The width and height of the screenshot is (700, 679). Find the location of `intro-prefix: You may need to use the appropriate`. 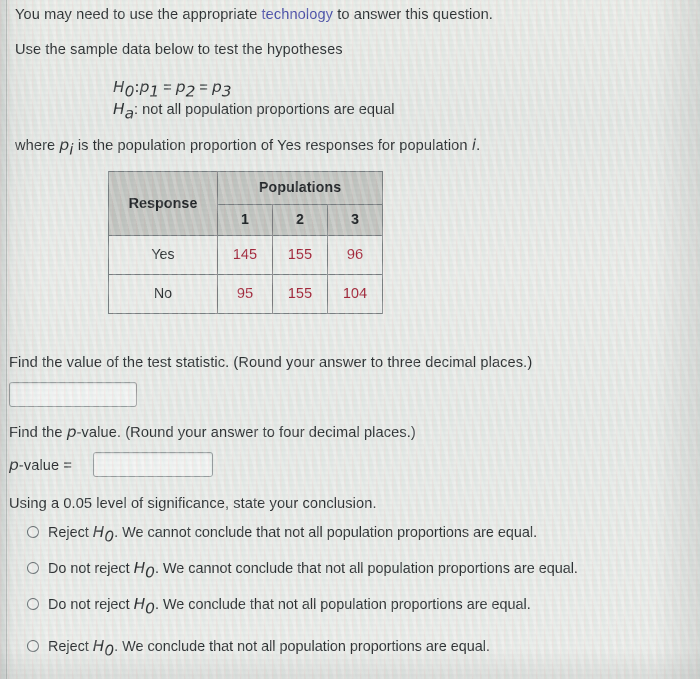

intro-prefix: You may need to use the appropriate is located at coordinates (138, 15).